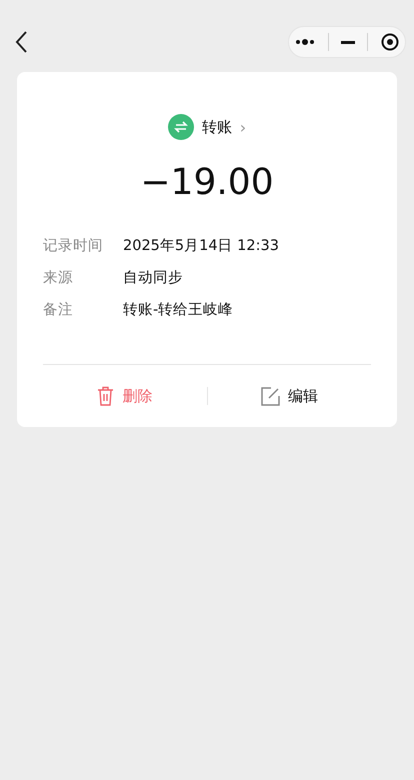 The width and height of the screenshot is (414, 780). What do you see at coordinates (347, 42) in the screenshot?
I see `minimize-icon` at bounding box center [347, 42].